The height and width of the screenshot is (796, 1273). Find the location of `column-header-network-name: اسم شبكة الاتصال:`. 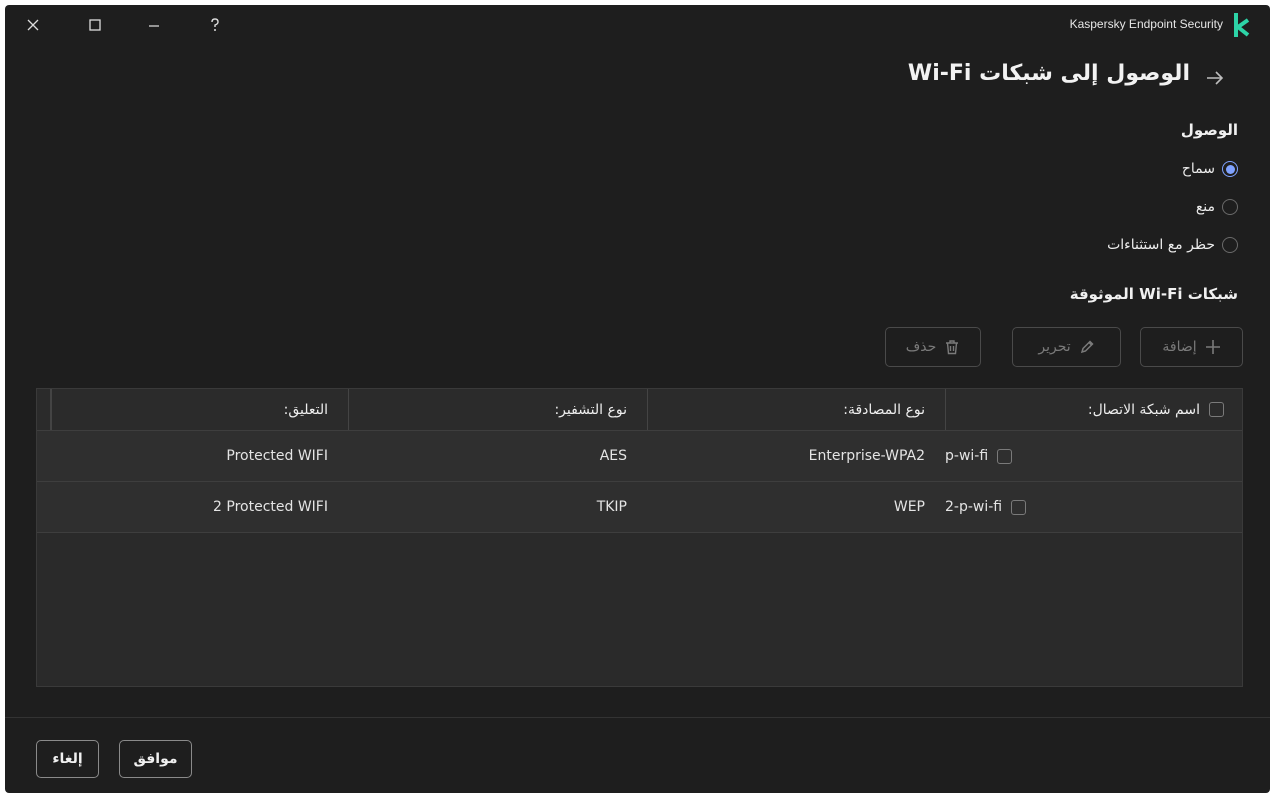

column-header-network-name: اسم شبكة الاتصال: is located at coordinates (1094, 409).